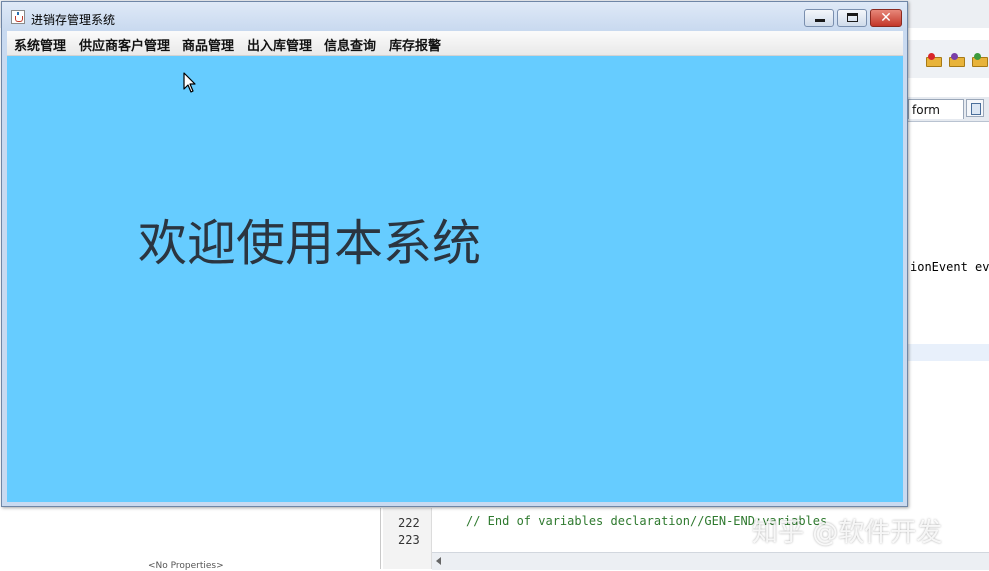 The height and width of the screenshot is (571, 989). I want to click on editor-tab-form: form, so click(936, 109).